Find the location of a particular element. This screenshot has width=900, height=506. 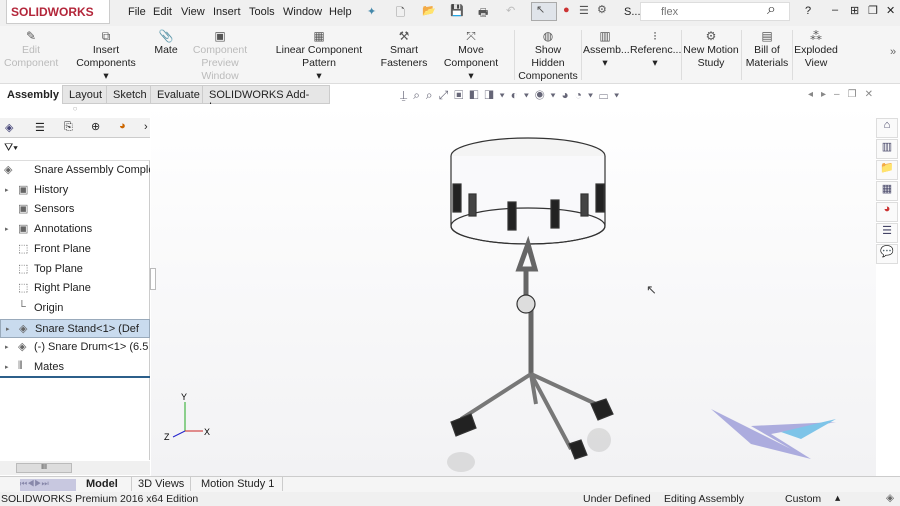

rebuild-icon: ● is located at coordinates (566, 10).